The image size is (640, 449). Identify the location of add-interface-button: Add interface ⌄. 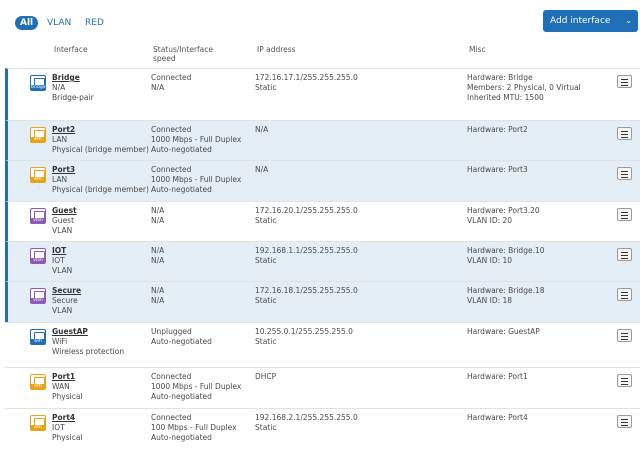
(590, 21).